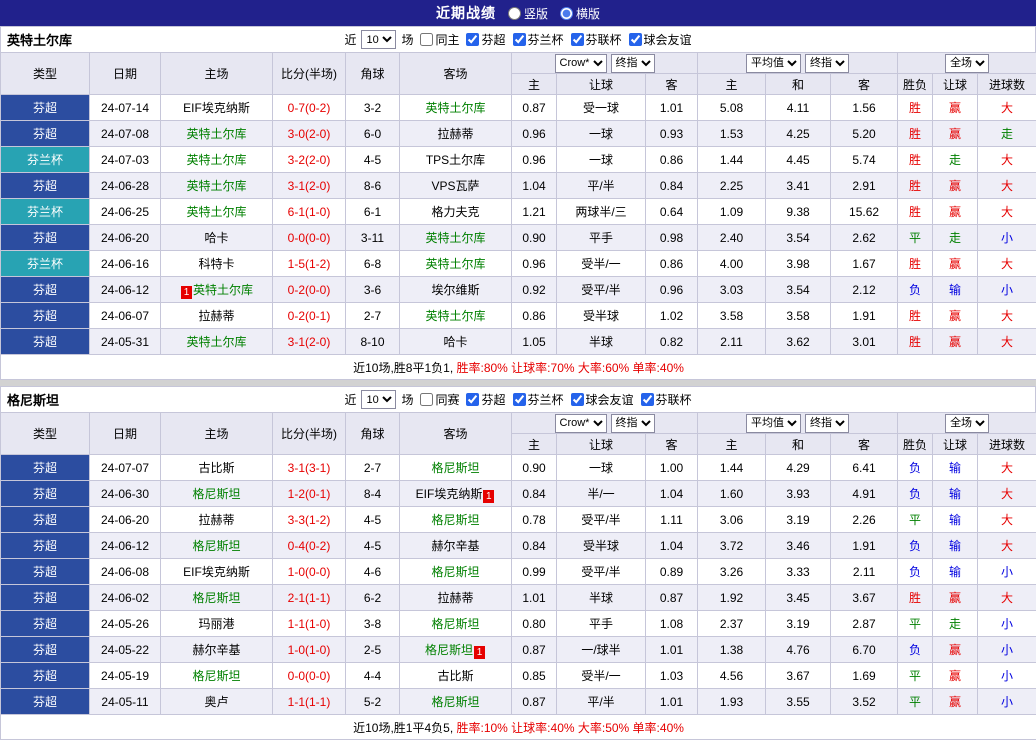 This screenshot has width=1036, height=740. I want to click on team-label: EIF埃克纳斯, so click(216, 572).